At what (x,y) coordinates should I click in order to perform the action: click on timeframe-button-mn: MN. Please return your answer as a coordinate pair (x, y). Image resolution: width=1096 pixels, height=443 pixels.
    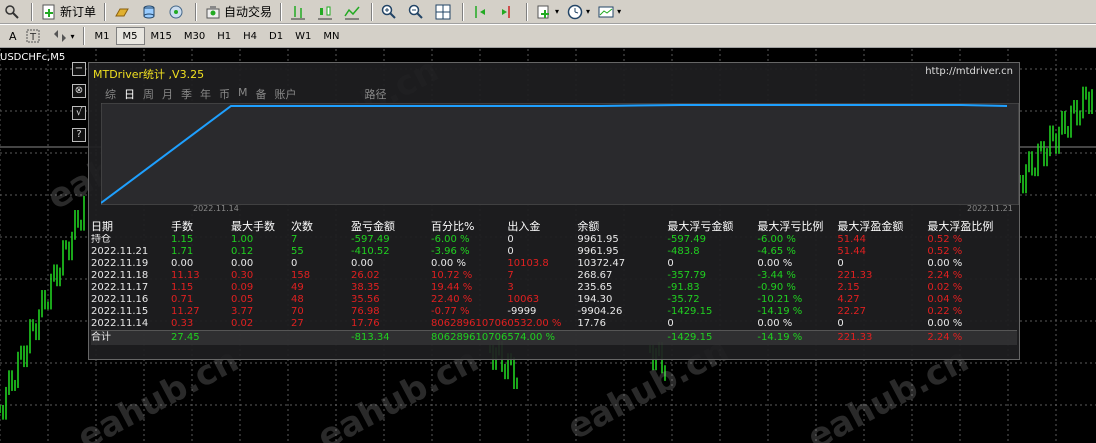
    Looking at the image, I should click on (331, 36).